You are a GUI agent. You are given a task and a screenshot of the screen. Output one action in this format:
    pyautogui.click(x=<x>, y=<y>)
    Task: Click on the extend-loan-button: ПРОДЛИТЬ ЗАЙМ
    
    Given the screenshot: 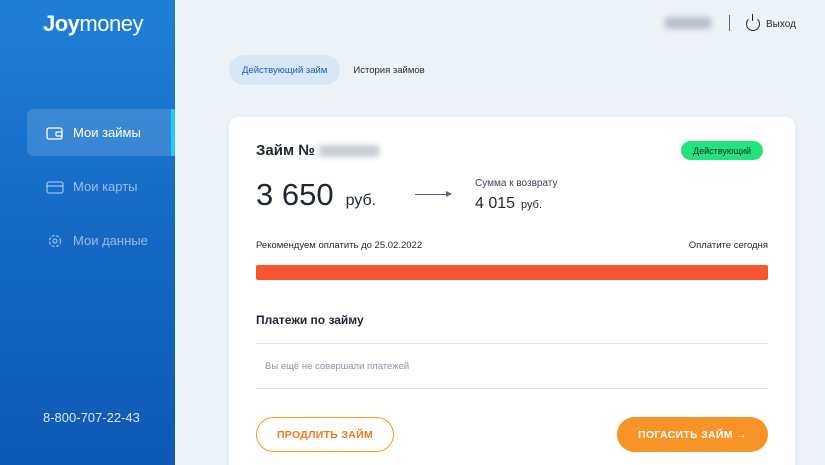 What is the action you would take?
    pyautogui.click(x=325, y=434)
    